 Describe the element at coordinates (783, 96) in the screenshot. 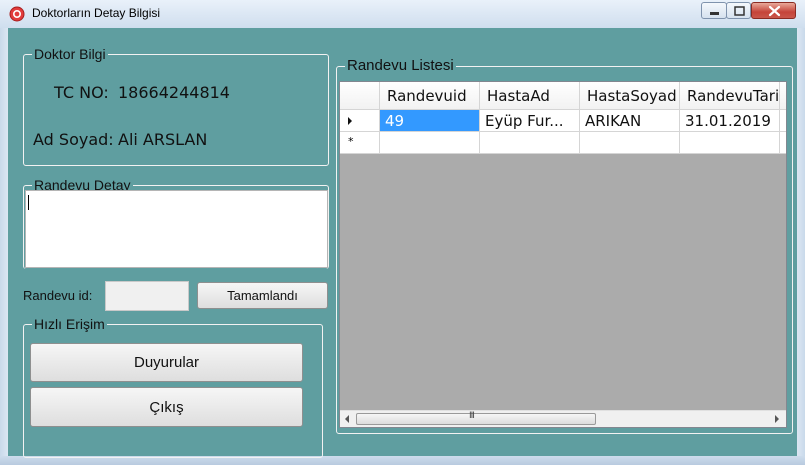

I see `column-header-filler` at that location.